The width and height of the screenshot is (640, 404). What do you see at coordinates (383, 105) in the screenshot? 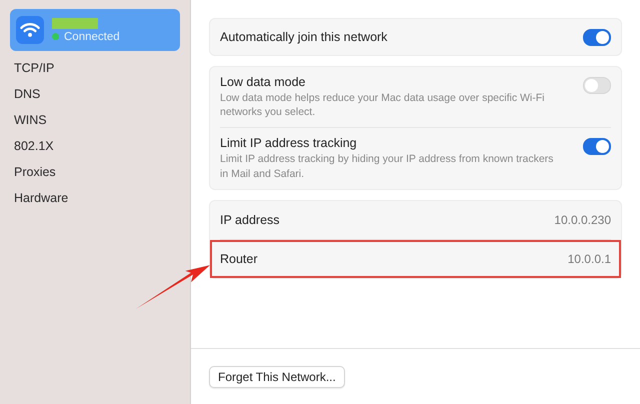
I see `setting-description: Low data mode helps reduce your Mac data usage over specific Wi-Fi networks you select.` at bounding box center [383, 105].